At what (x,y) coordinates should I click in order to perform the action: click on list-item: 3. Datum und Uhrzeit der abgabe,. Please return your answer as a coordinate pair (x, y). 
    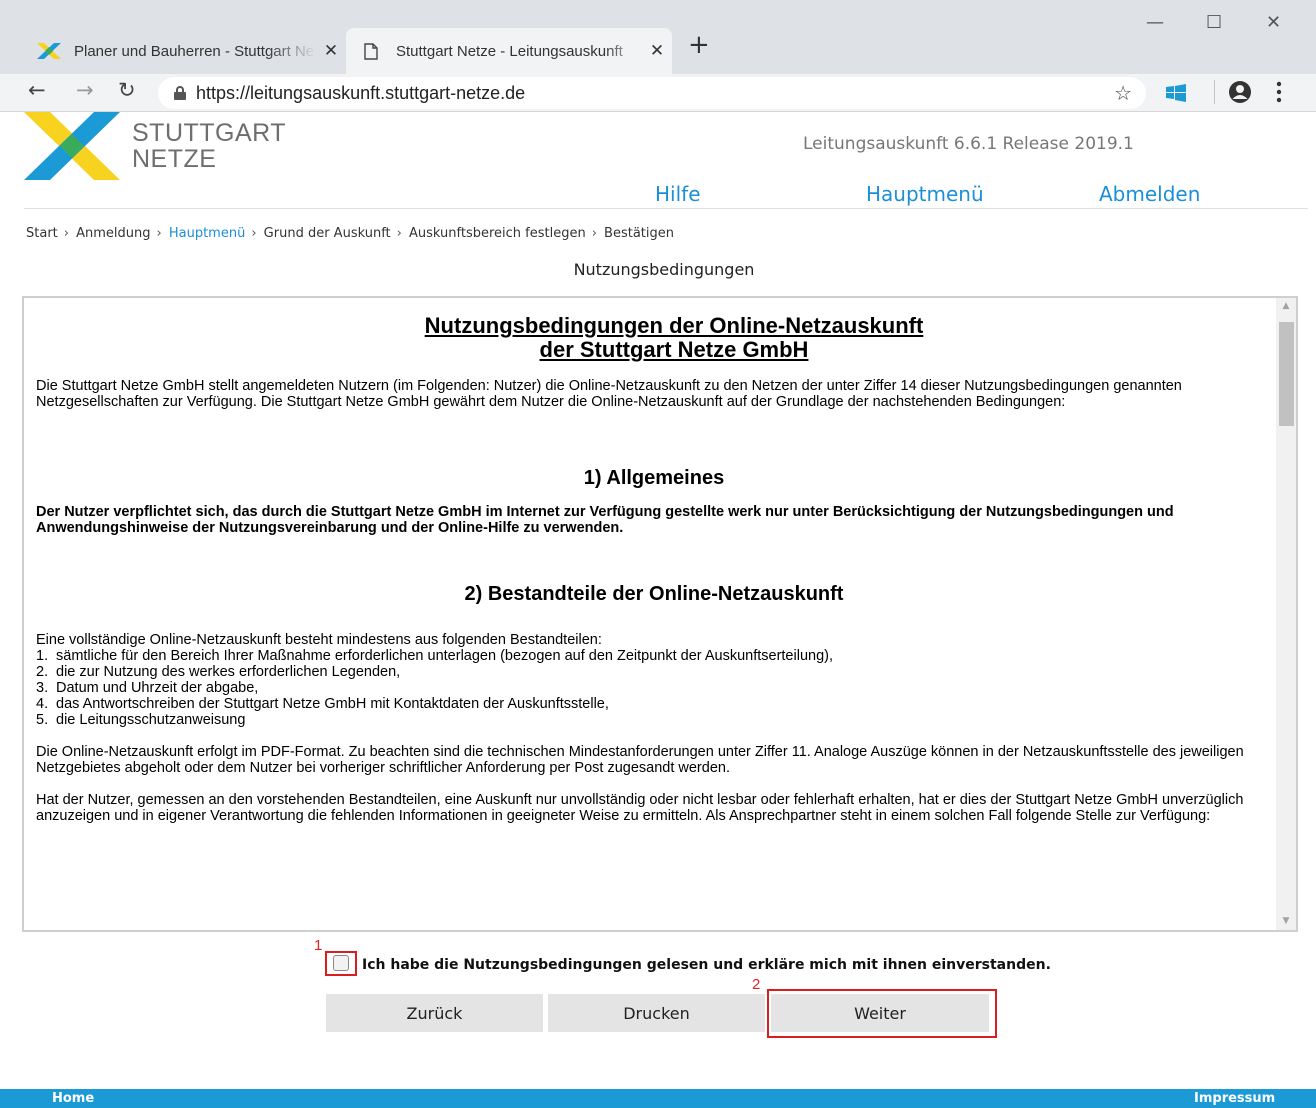
    Looking at the image, I should click on (147, 688).